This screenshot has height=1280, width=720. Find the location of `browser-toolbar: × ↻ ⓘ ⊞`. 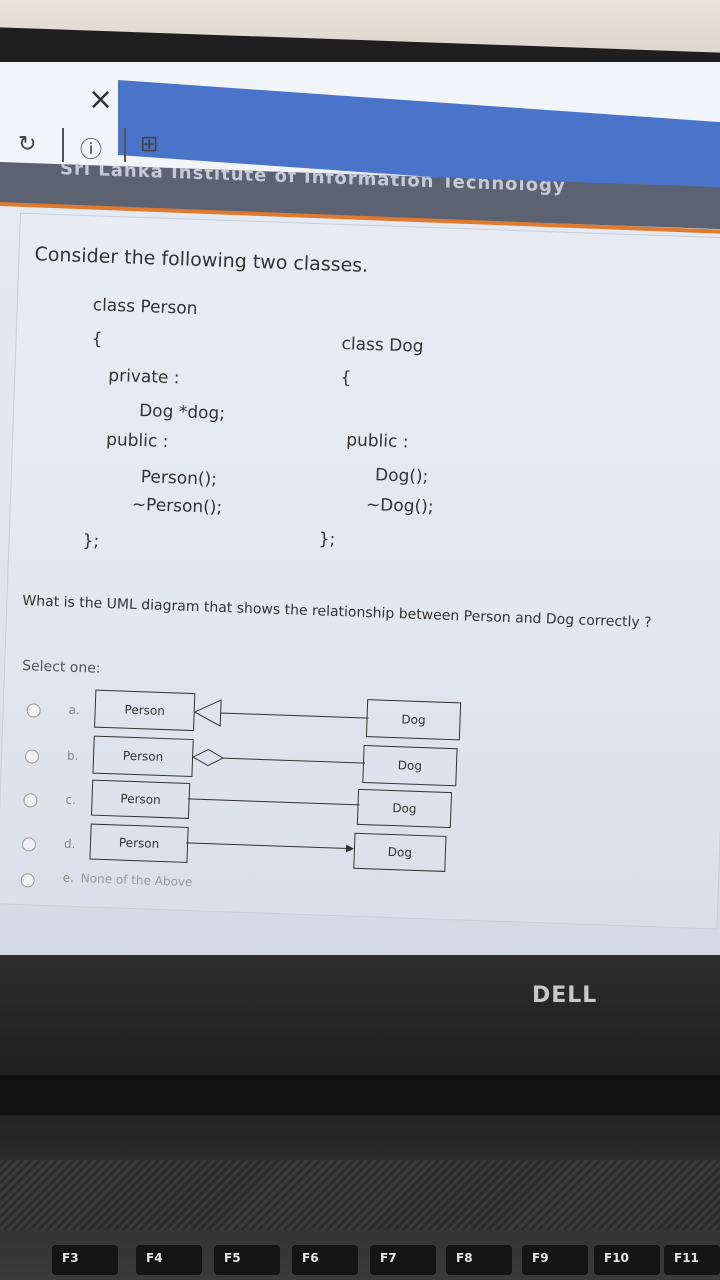

browser-toolbar: × ↻ ⓘ ⊞ is located at coordinates (360, 130).